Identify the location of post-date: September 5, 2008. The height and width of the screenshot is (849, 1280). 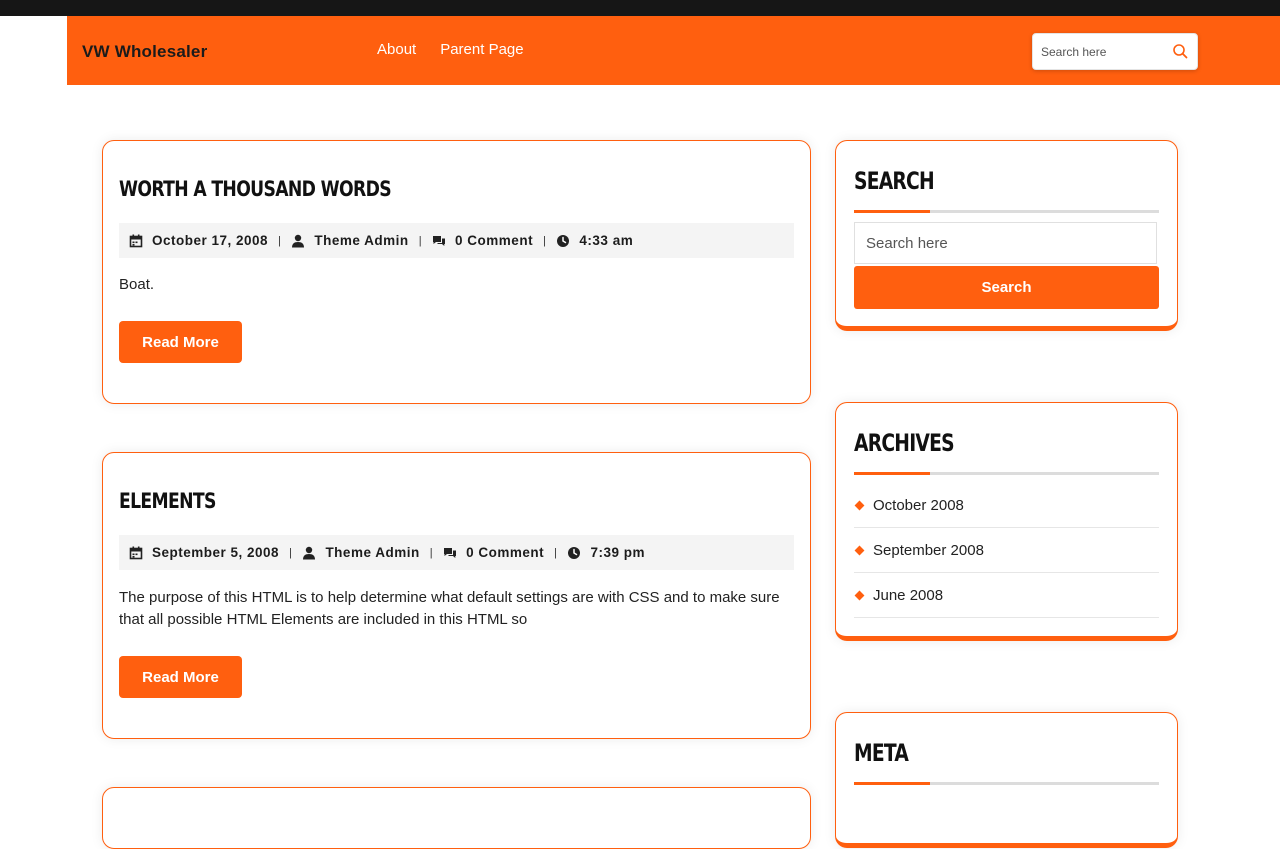
(215, 552).